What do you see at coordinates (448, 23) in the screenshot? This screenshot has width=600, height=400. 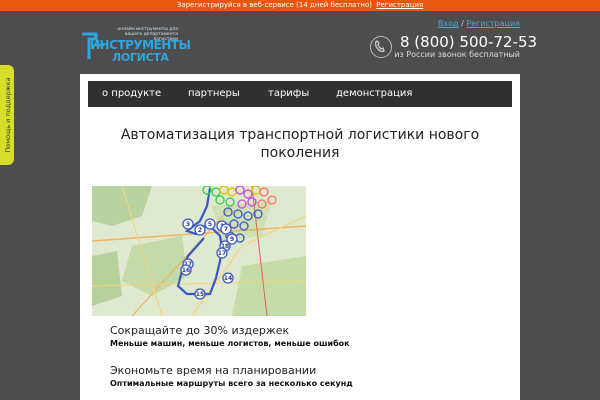 I see `login-link: Вход` at bounding box center [448, 23].